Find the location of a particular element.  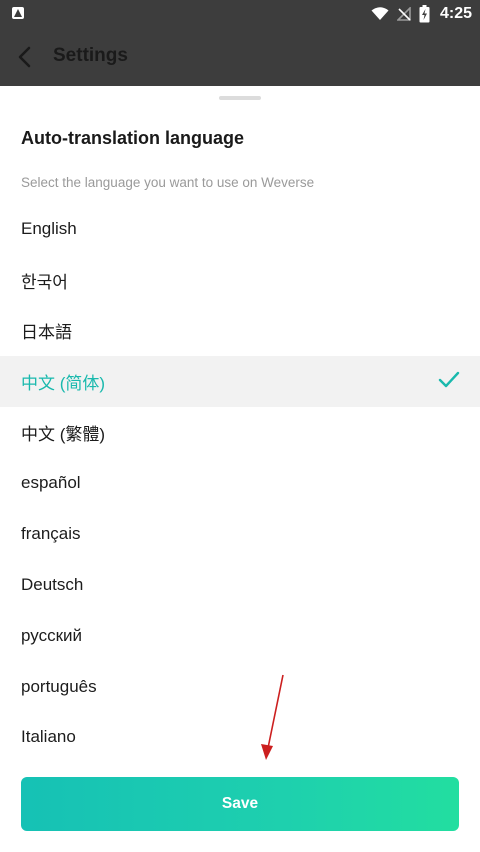

app-bar: Settings is located at coordinates (240, 57).